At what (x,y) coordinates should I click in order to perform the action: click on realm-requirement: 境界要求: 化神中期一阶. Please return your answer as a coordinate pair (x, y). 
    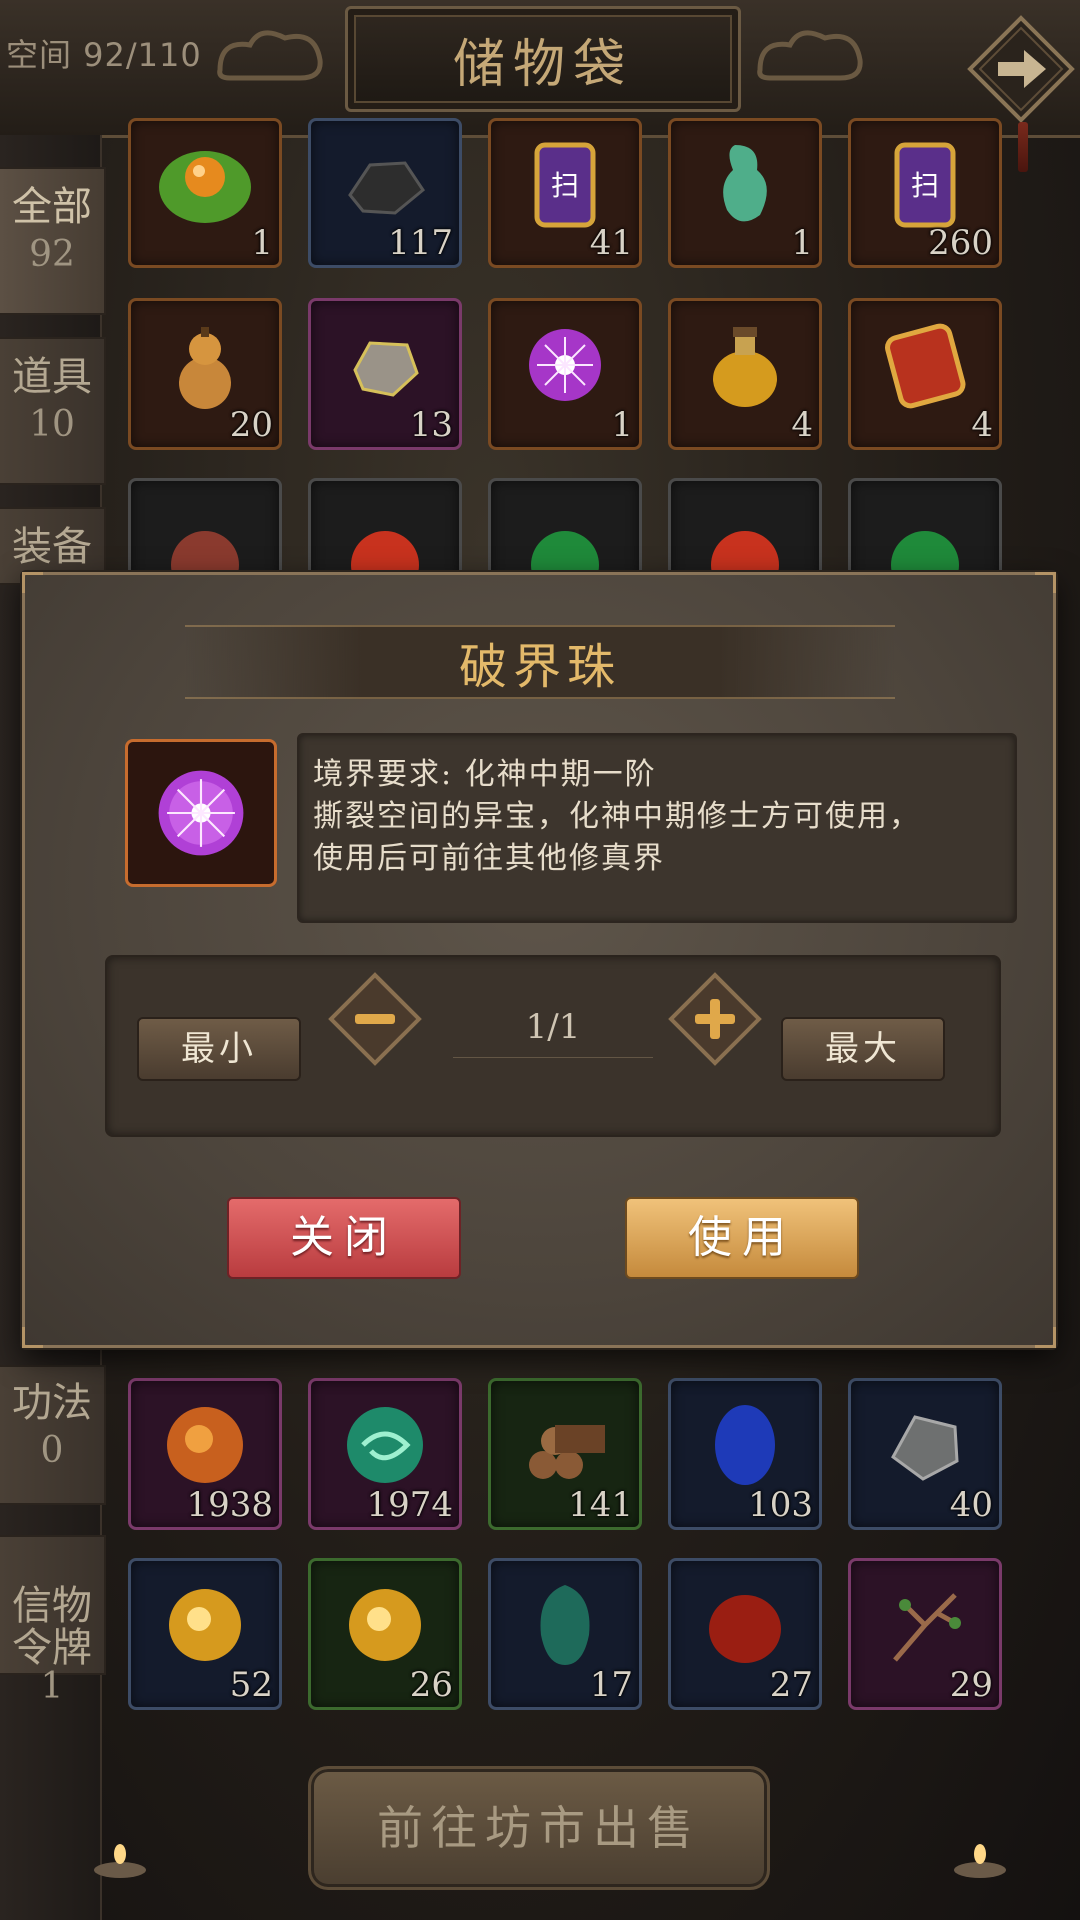
    Looking at the image, I should click on (485, 774).